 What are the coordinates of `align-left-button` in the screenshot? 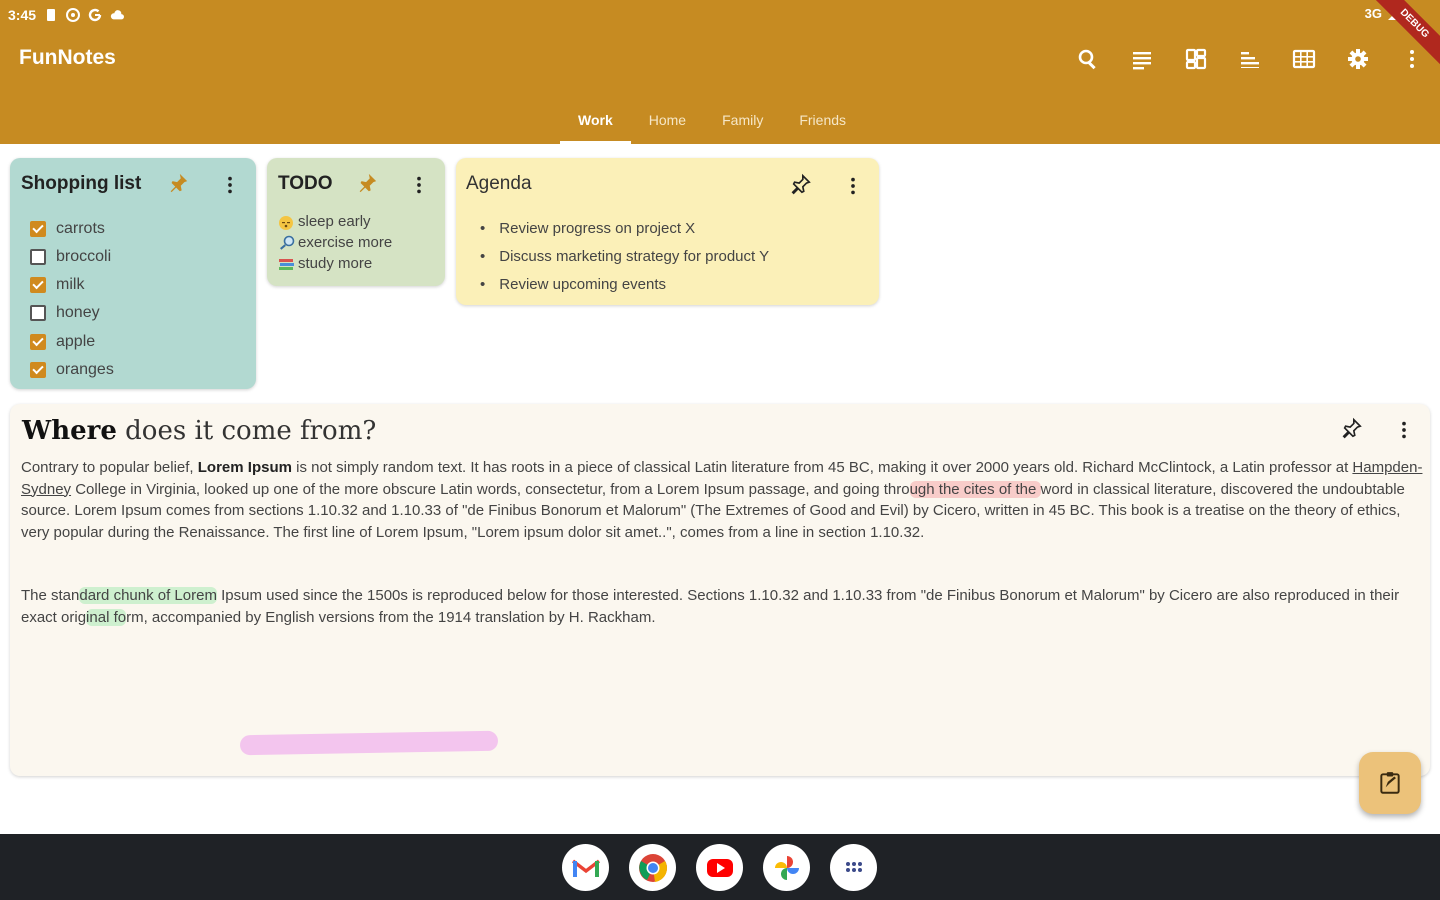 It's located at (1250, 59).